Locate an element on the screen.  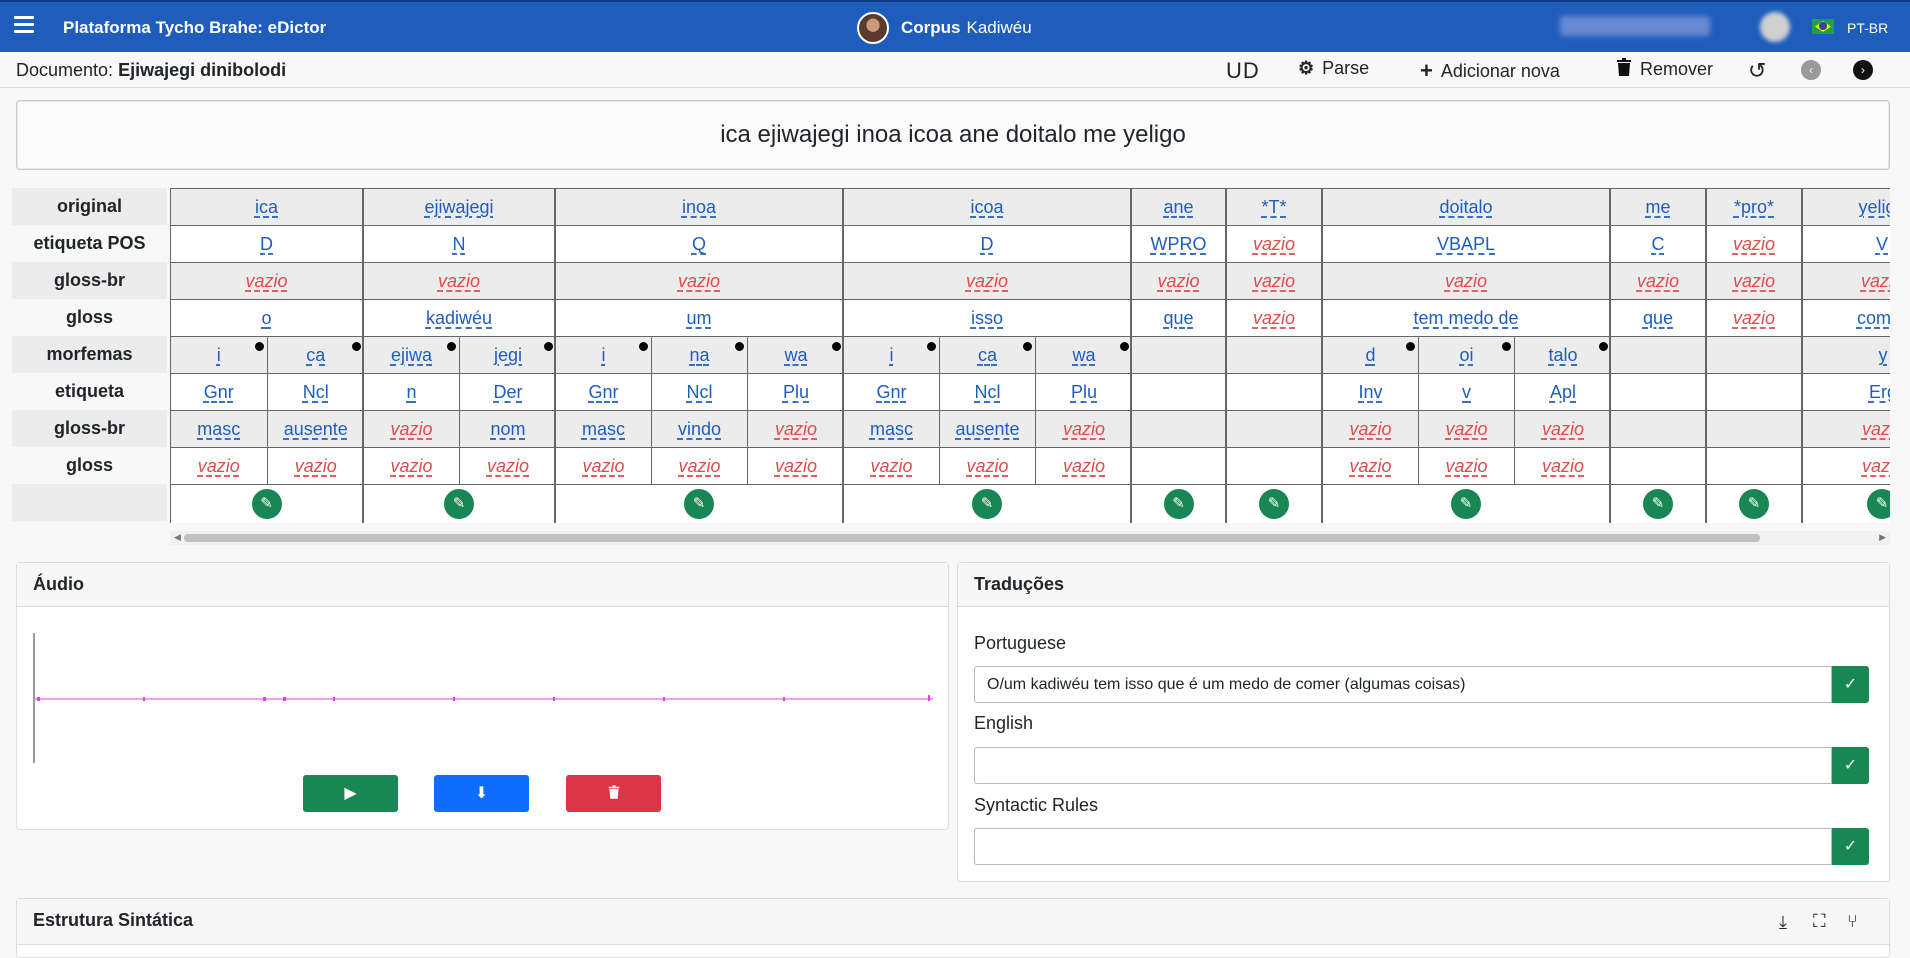
tree-icon: ⑂ is located at coordinates (1852, 921).